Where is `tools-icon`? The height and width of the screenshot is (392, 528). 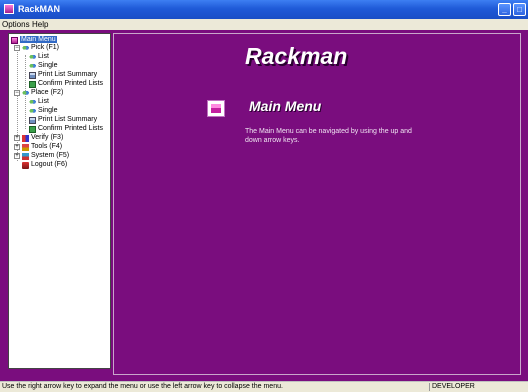 tools-icon is located at coordinates (25, 147).